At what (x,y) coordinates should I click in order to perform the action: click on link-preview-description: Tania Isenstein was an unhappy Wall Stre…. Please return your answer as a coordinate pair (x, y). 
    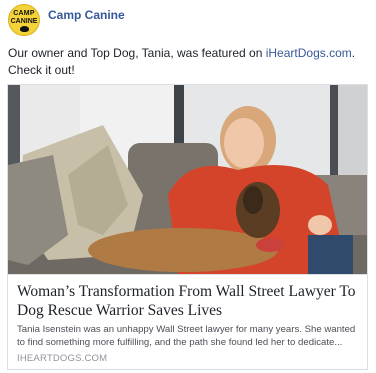
    Looking at the image, I should click on (186, 336).